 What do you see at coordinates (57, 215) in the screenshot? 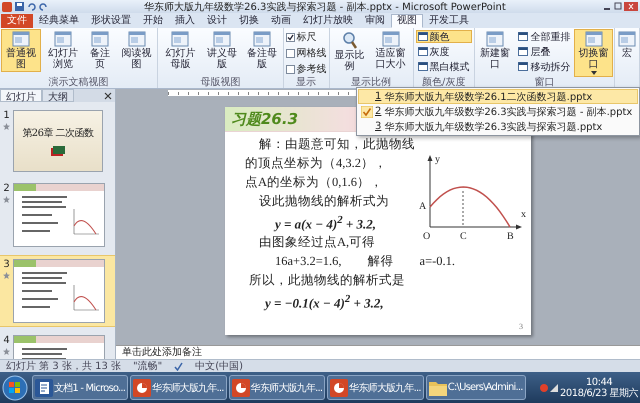
I see `slide-list-item: 2` at bounding box center [57, 215].